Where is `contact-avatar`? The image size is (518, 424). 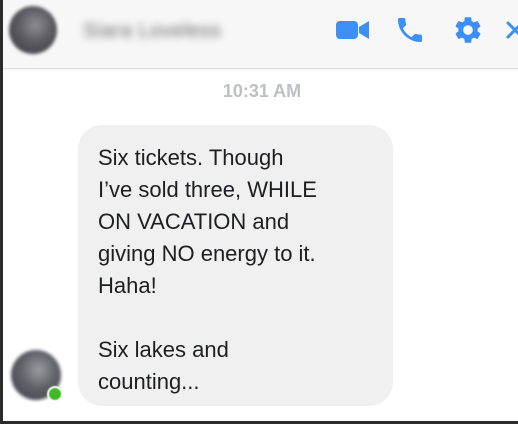
contact-avatar is located at coordinates (33, 30).